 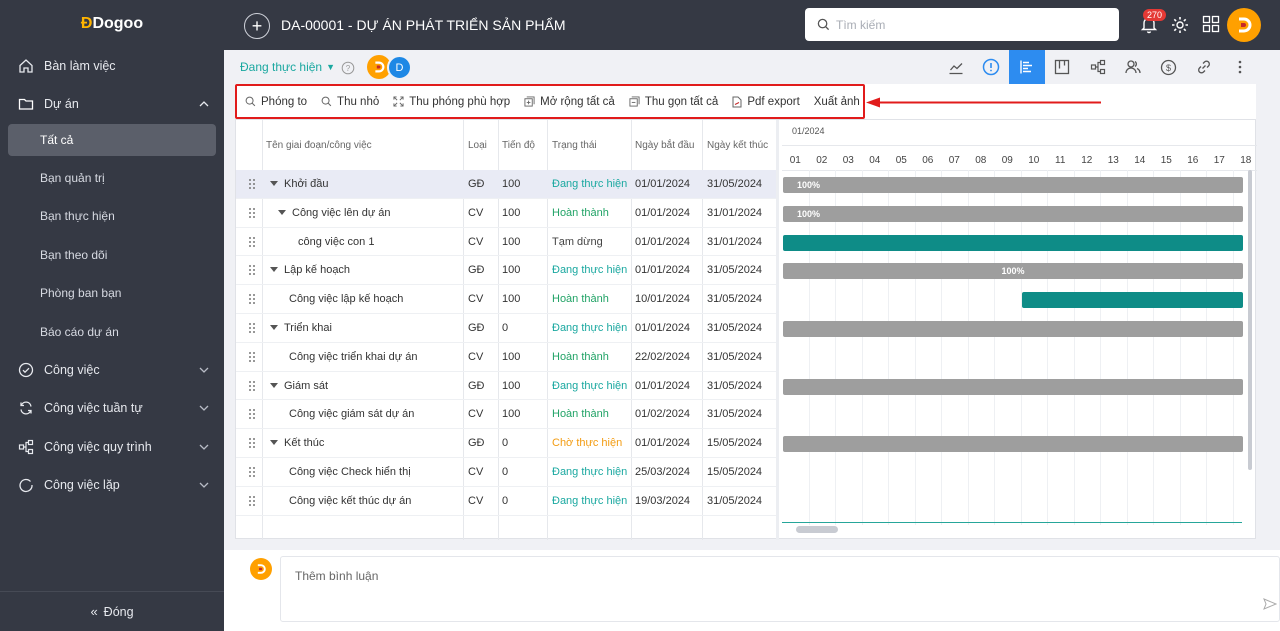 What do you see at coordinates (766, 102) in the screenshot?
I see `pdf-export-button: Pdf export` at bounding box center [766, 102].